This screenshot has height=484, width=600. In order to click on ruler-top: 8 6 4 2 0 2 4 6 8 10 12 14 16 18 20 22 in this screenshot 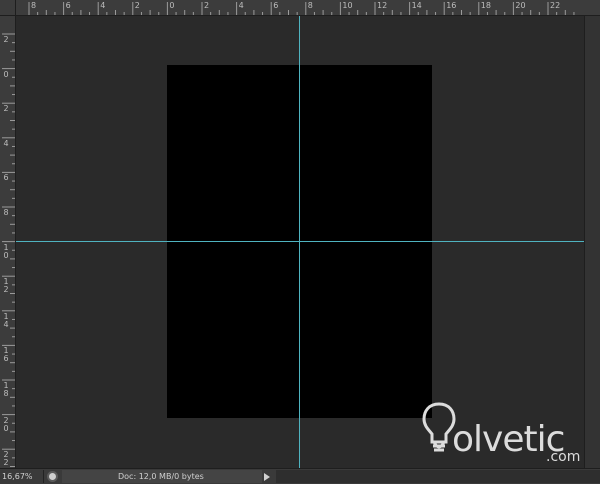, I will do `click(308, 8)`.